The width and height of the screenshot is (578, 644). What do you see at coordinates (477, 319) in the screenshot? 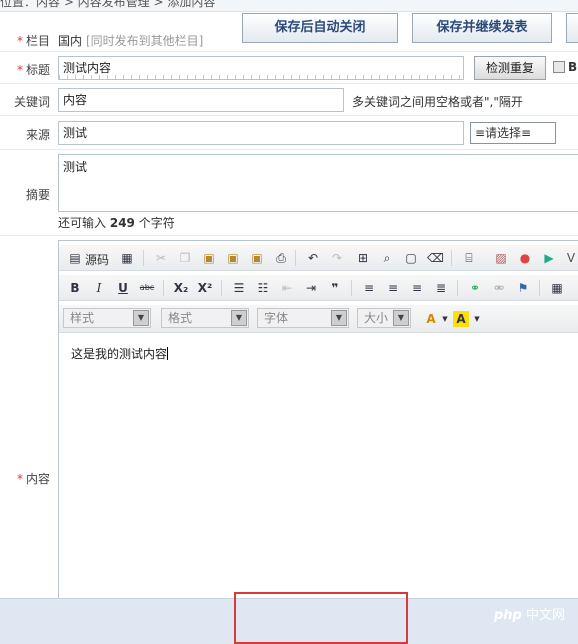
I see `bg-color-dropdown-icon: ▼` at bounding box center [477, 319].